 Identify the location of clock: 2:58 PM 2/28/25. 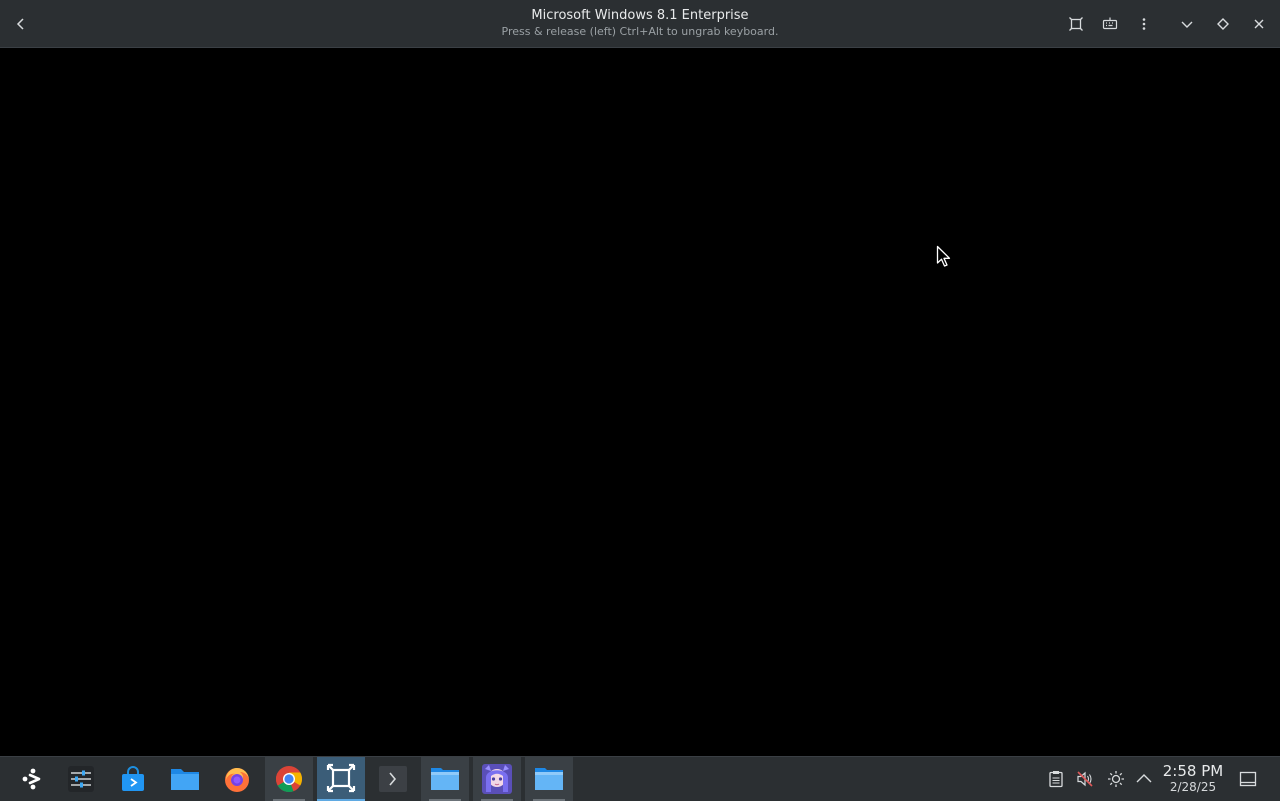
(1193, 778).